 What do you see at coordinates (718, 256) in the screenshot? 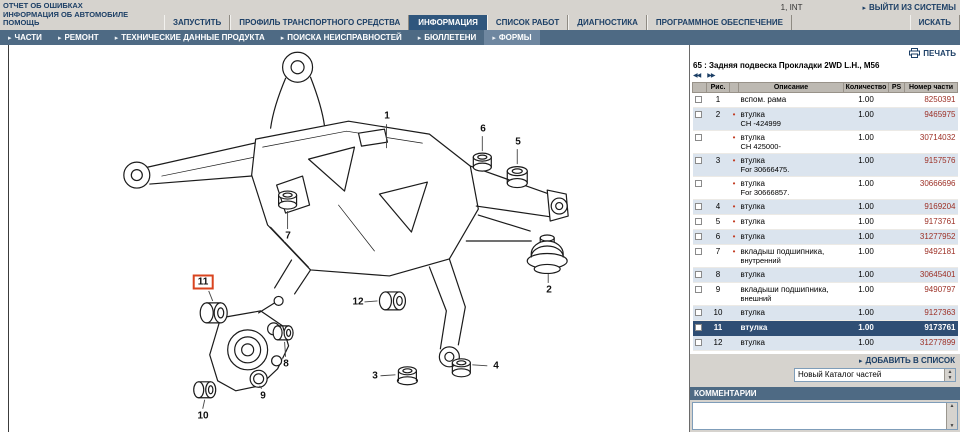
I see `row-fig: 7` at bounding box center [718, 256].